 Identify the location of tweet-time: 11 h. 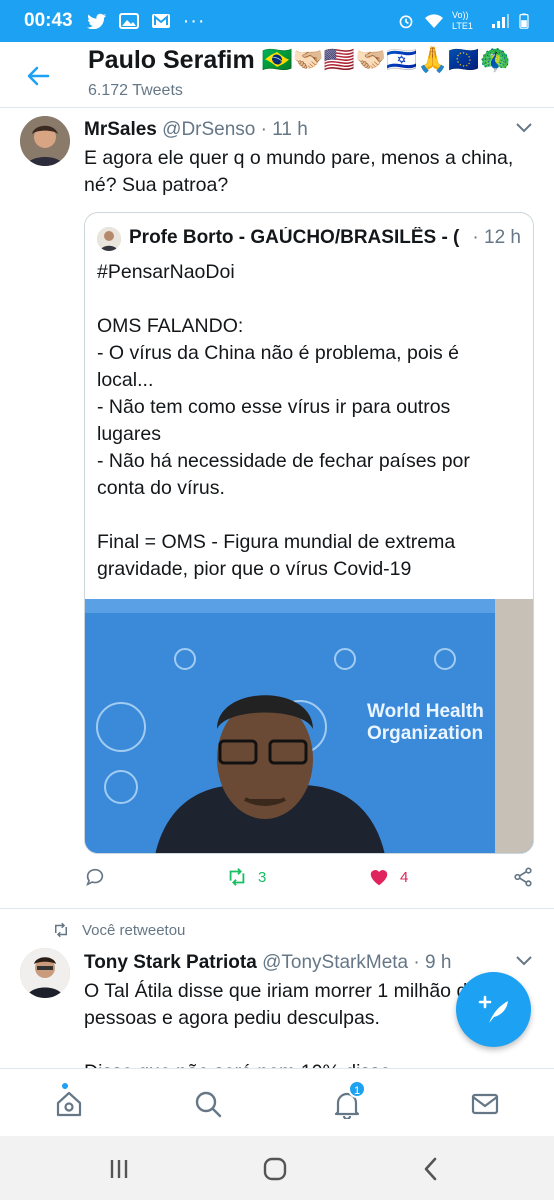
(290, 129).